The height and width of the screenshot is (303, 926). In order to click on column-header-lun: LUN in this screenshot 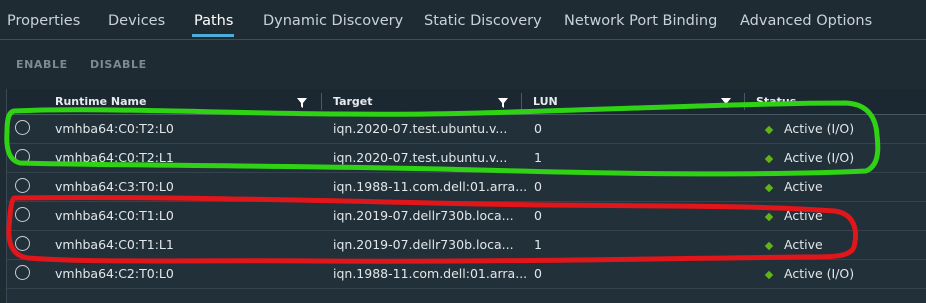, I will do `click(545, 101)`.